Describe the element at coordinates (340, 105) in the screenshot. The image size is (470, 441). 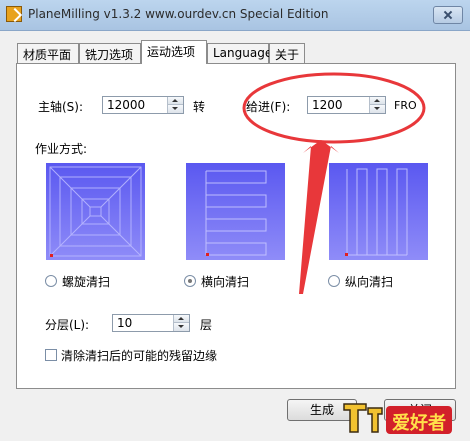
I see `feed-input` at that location.